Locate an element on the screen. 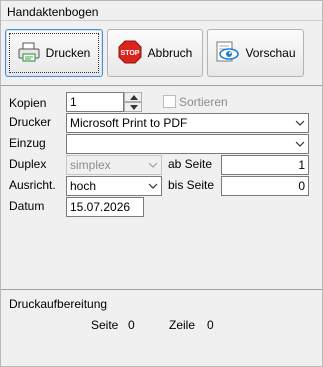 Image resolution: width=323 pixels, height=367 pixels. stop-sign-icon: STOP is located at coordinates (130, 53).